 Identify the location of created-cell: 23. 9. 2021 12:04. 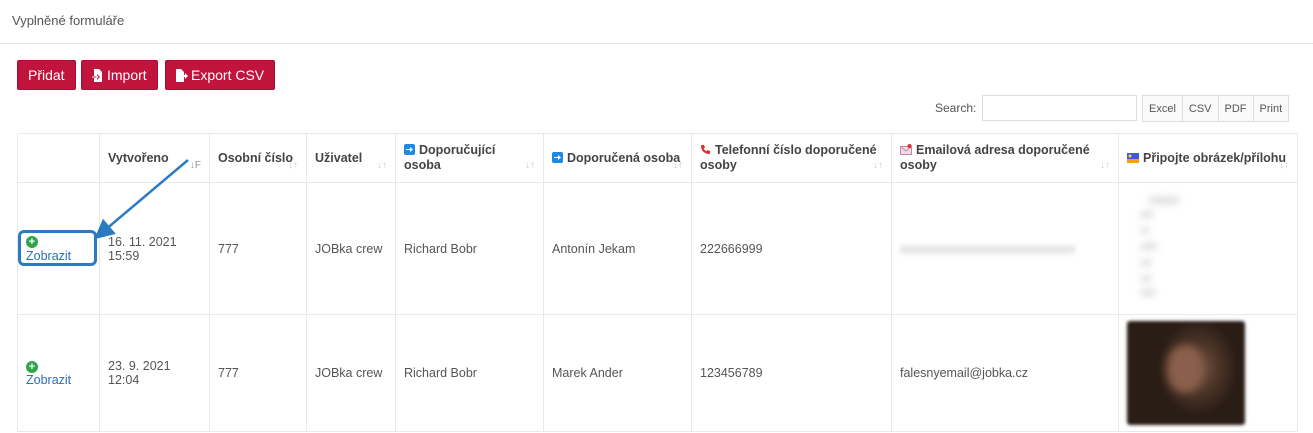
(154, 373).